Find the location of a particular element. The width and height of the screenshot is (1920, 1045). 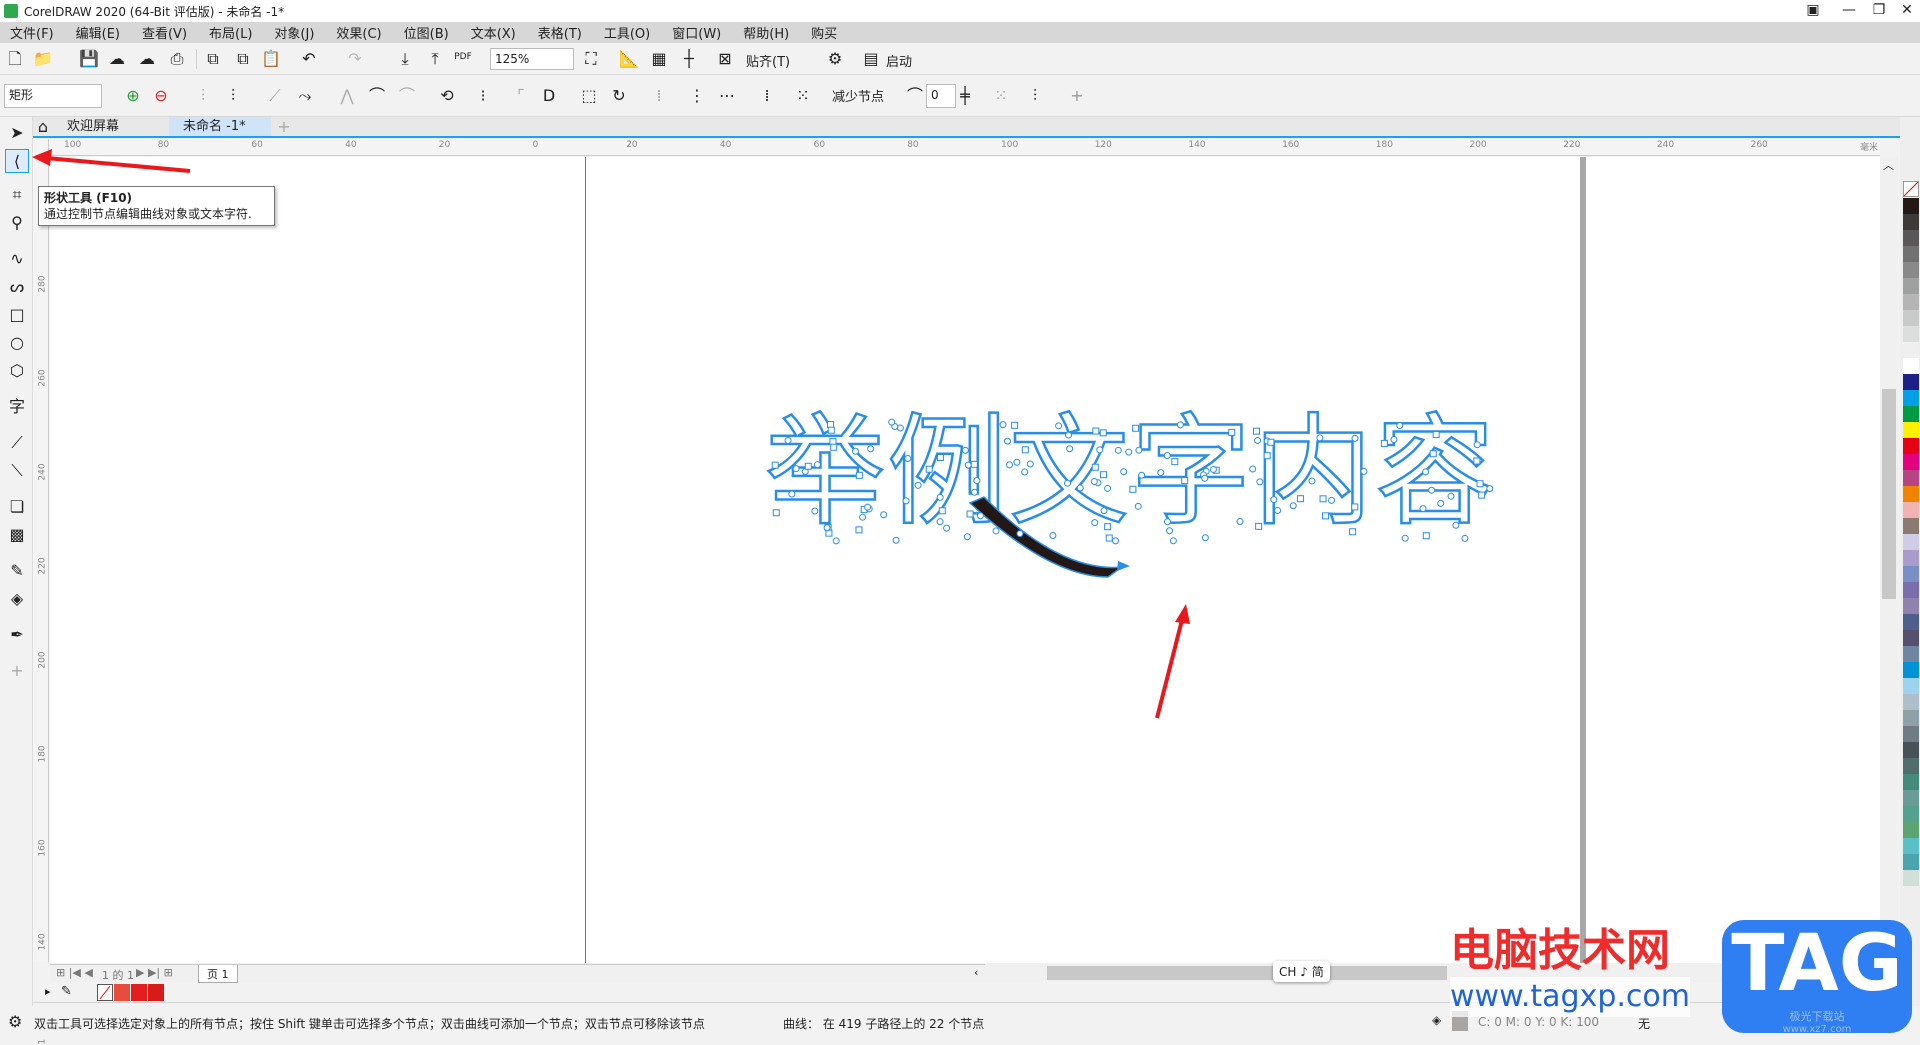

elastic-mode-icon: ⁞ is located at coordinates (767, 96).